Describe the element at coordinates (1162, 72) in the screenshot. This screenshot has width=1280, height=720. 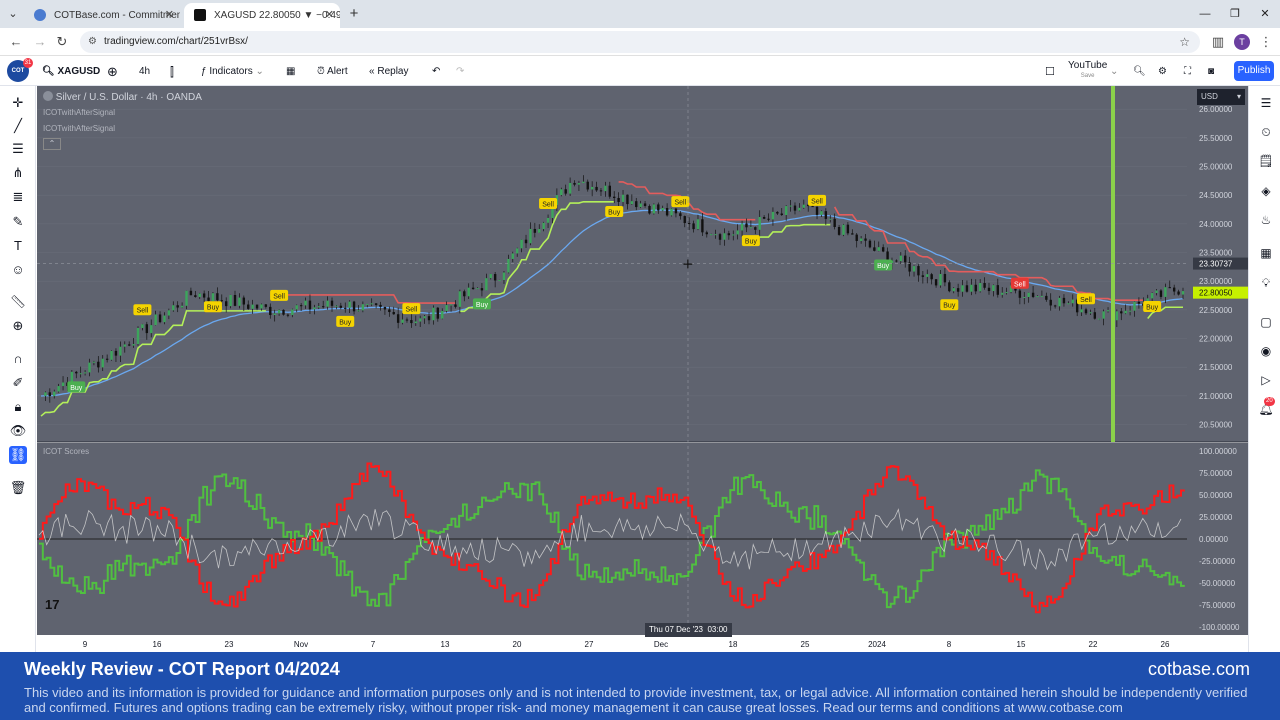
I see `settings-gear-icon: ⚙` at that location.